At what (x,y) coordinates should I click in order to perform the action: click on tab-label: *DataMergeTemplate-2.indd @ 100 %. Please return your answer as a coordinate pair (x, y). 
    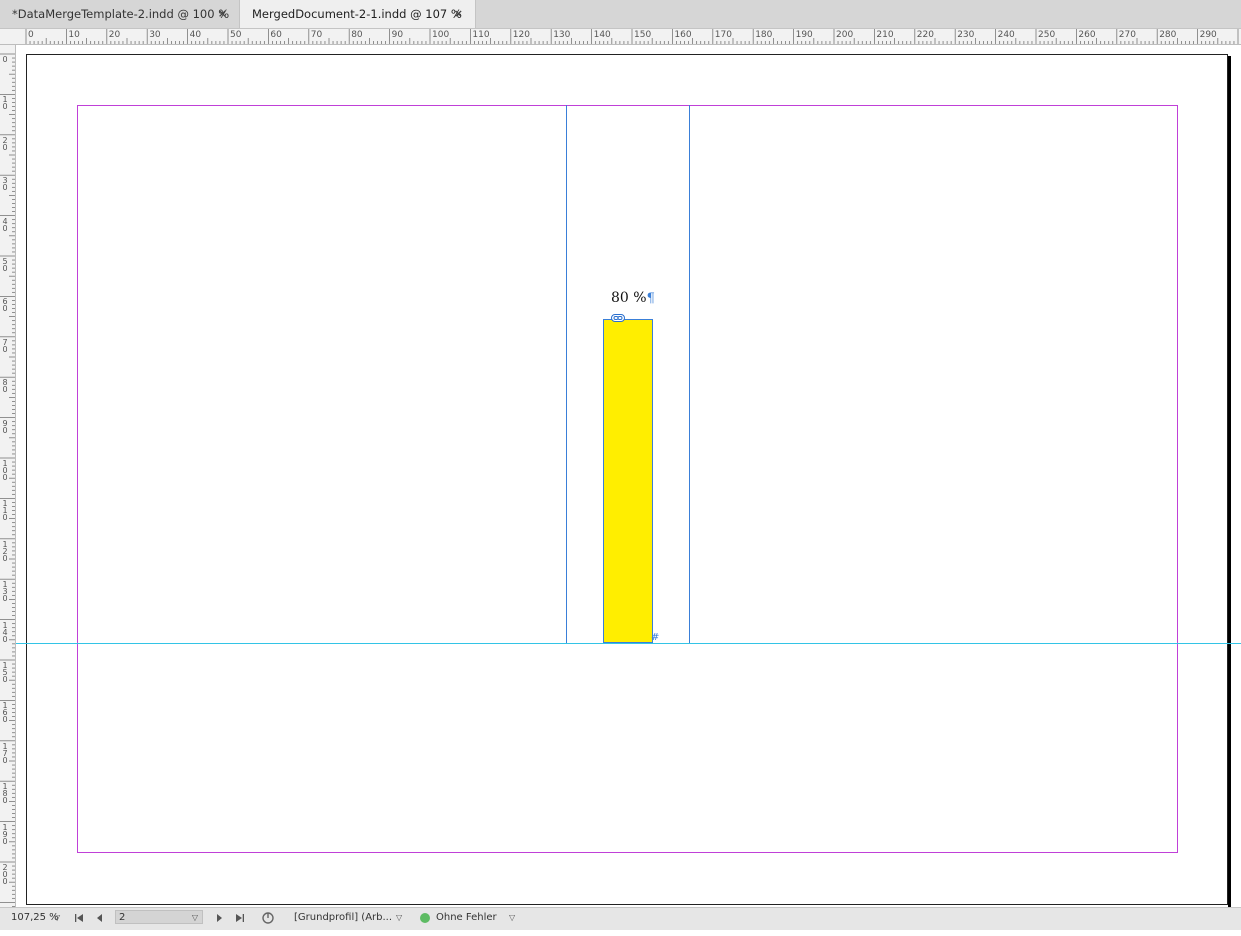
    Looking at the image, I should click on (121, 14).